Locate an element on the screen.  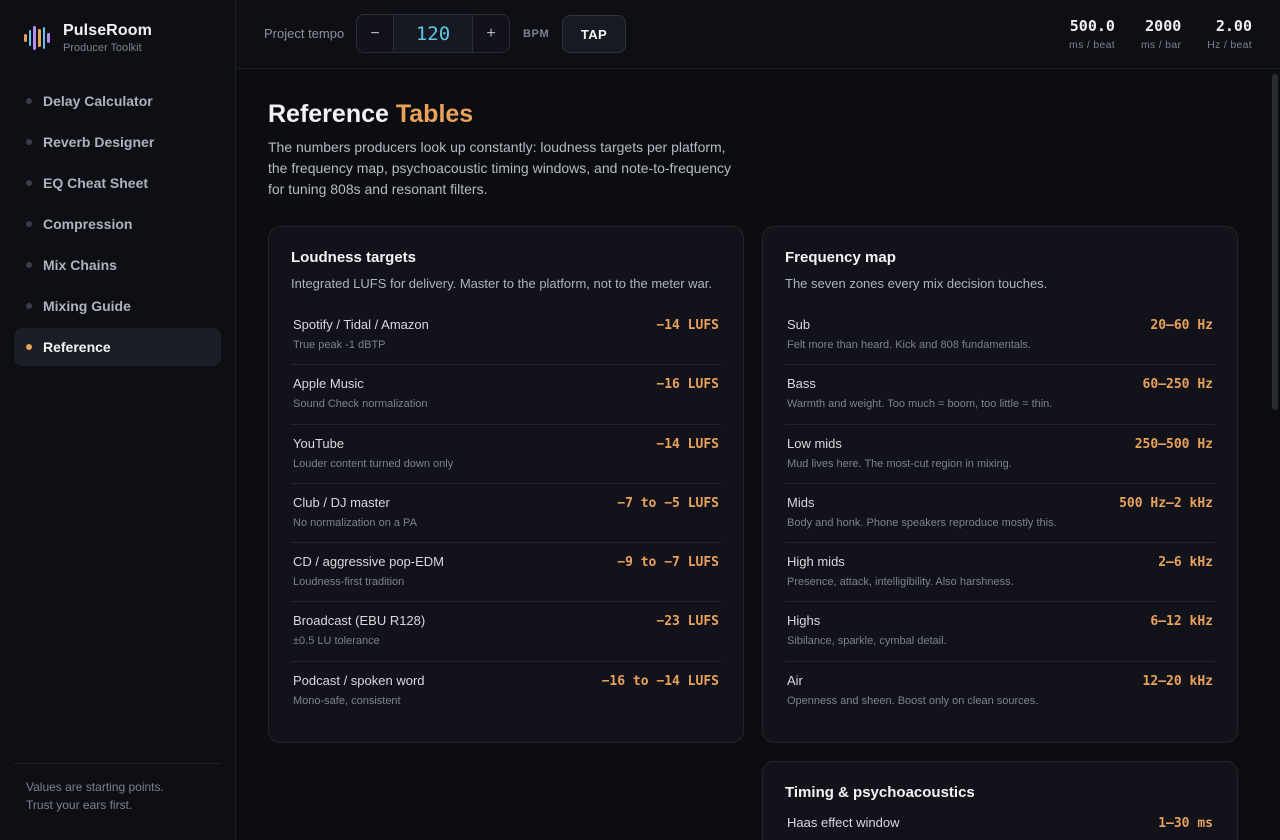
decrement-tempo-button: − is located at coordinates (375, 33).